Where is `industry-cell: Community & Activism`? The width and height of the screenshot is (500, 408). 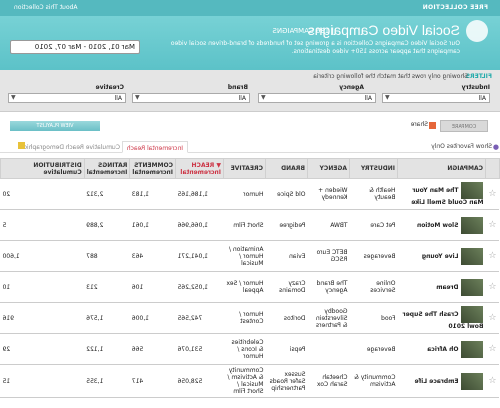
industry-cell: Community & Activism is located at coordinates (373, 381).